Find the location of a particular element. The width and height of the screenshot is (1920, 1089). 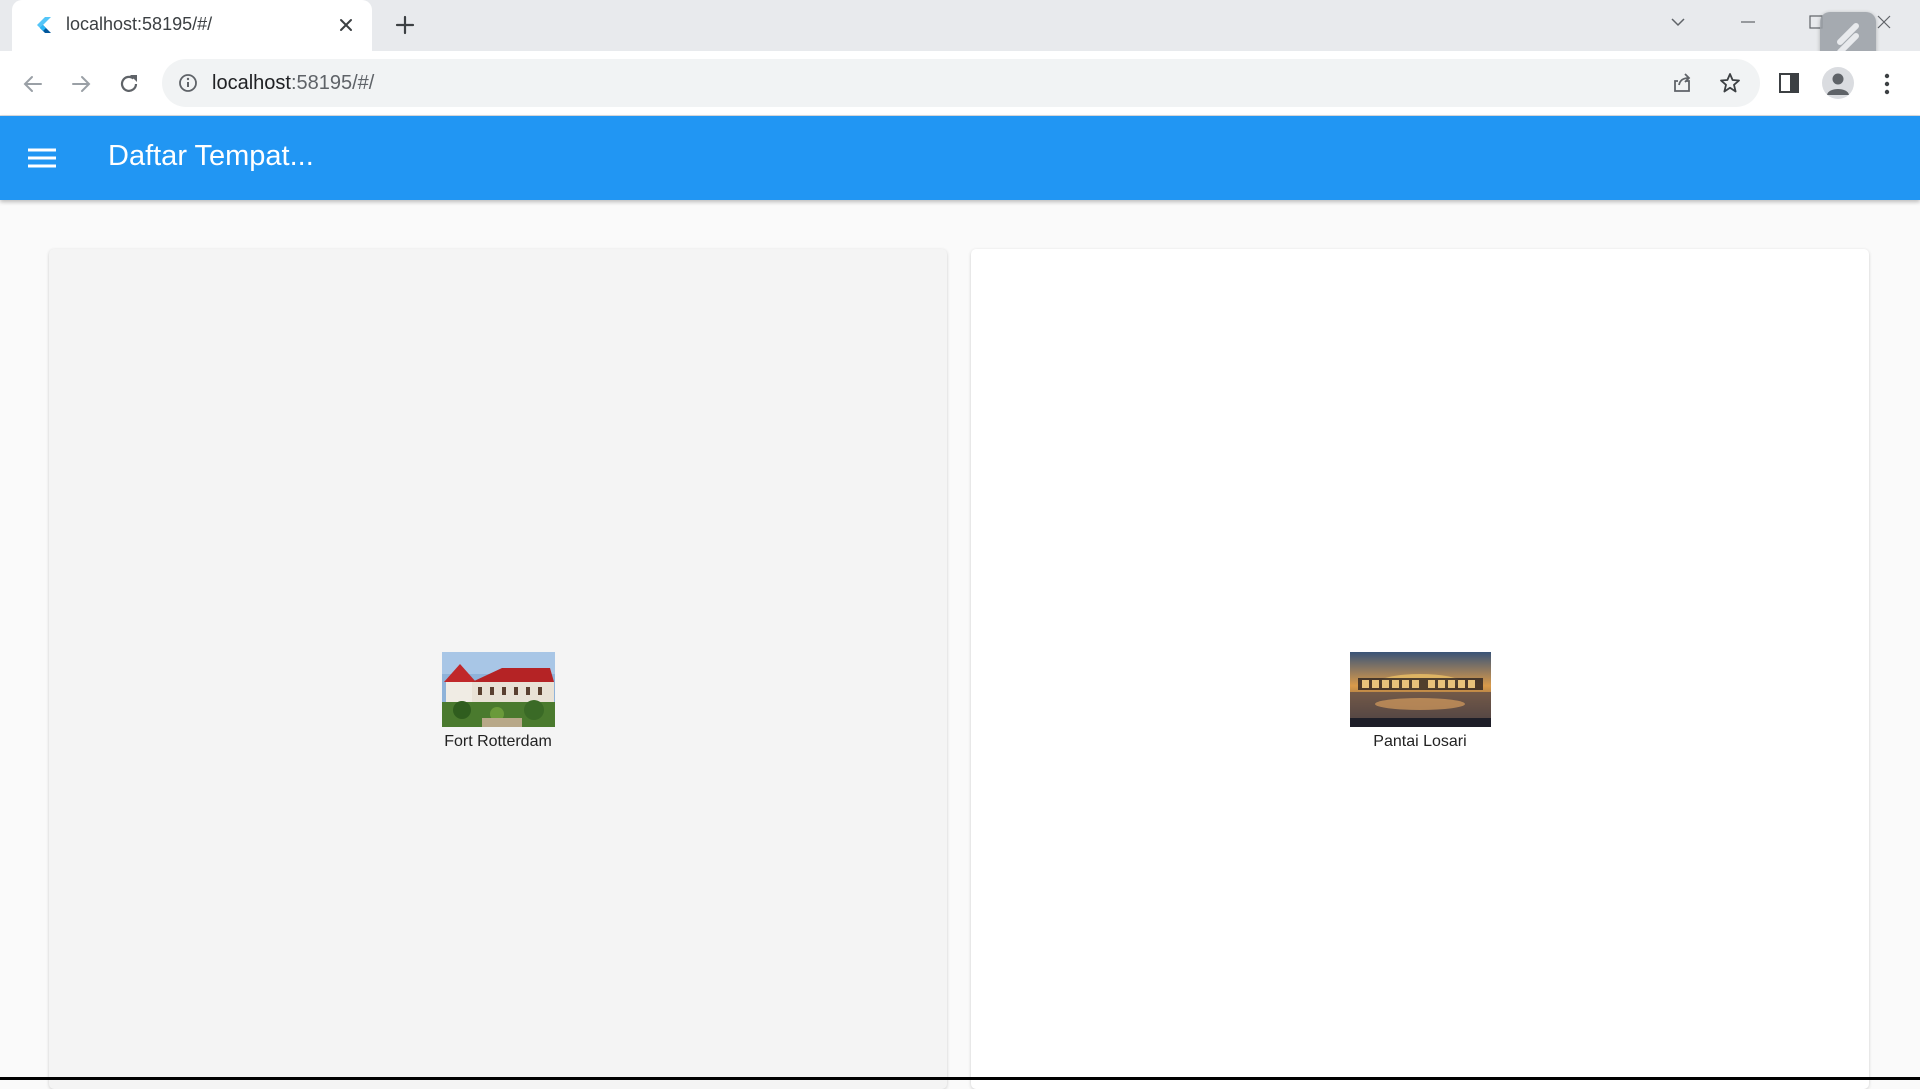

tab-strip: localhost:58195/#/ is located at coordinates (960, 33).